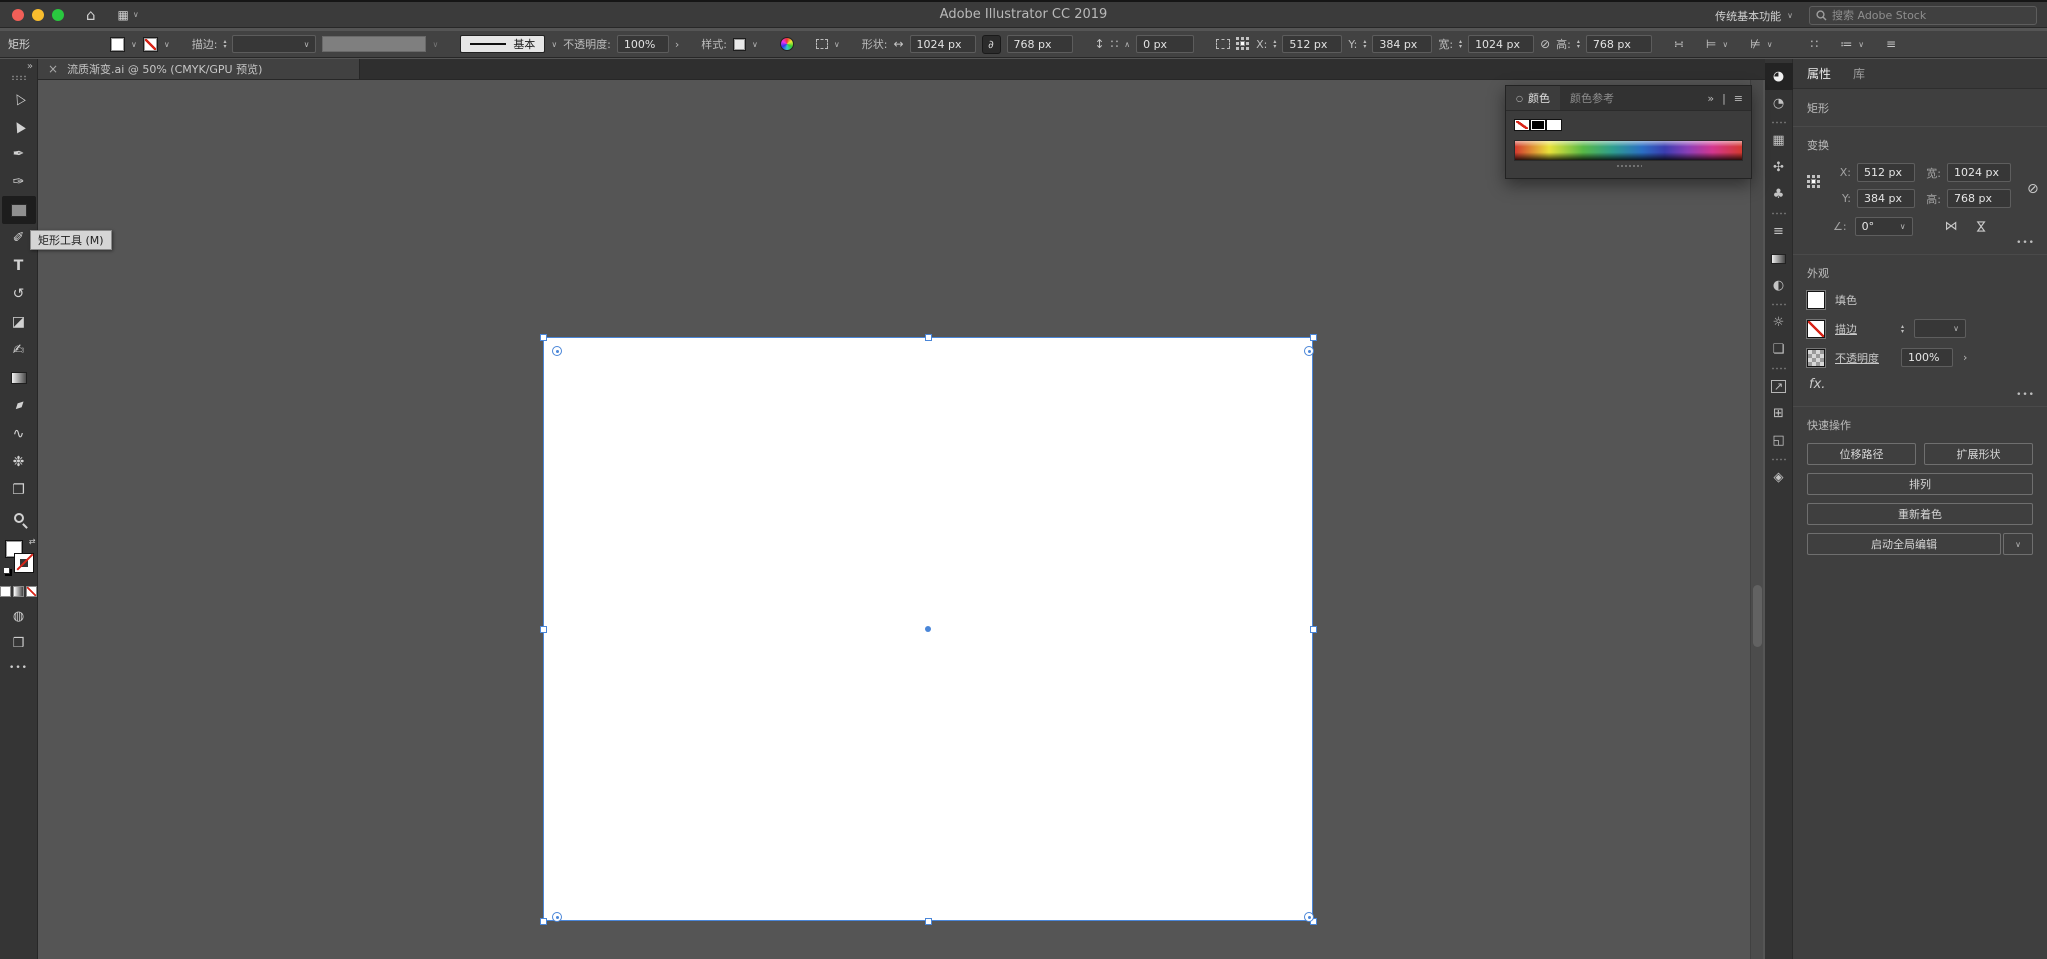 This screenshot has width=2047, height=959. I want to click on transform-more-icon: ∺, so click(1679, 44).